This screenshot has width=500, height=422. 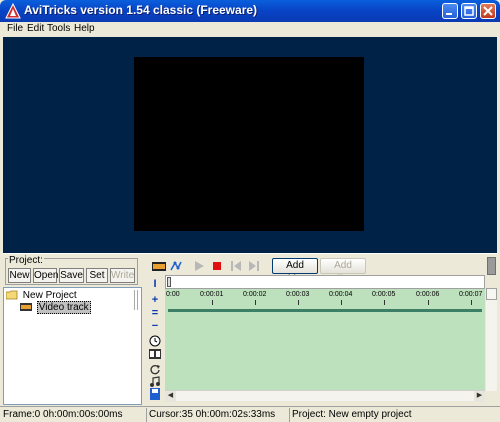 I want to click on timeline-cursor-strip, so click(x=325, y=282).